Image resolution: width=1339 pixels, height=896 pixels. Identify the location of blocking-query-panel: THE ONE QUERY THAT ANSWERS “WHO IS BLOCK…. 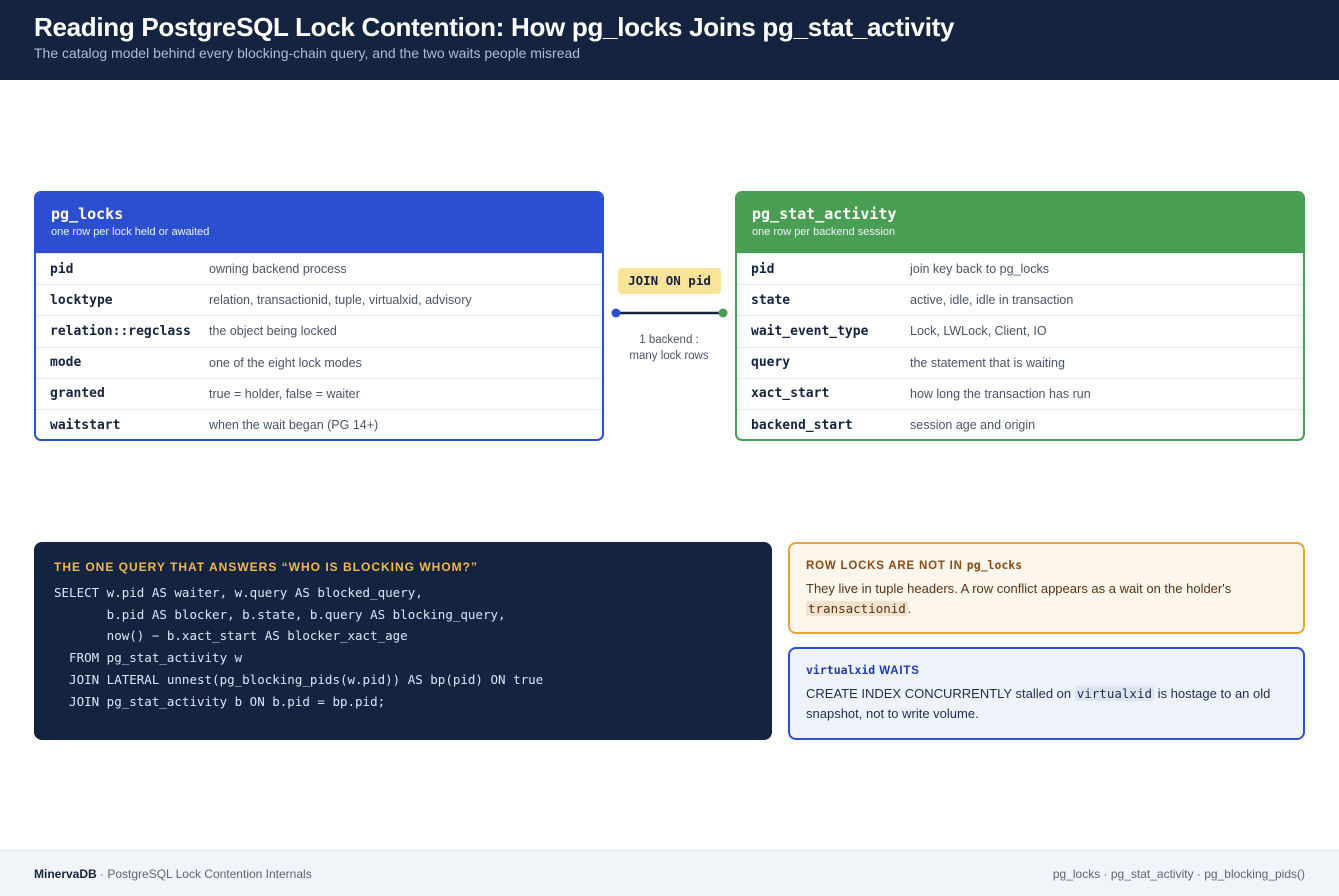
(403, 641).